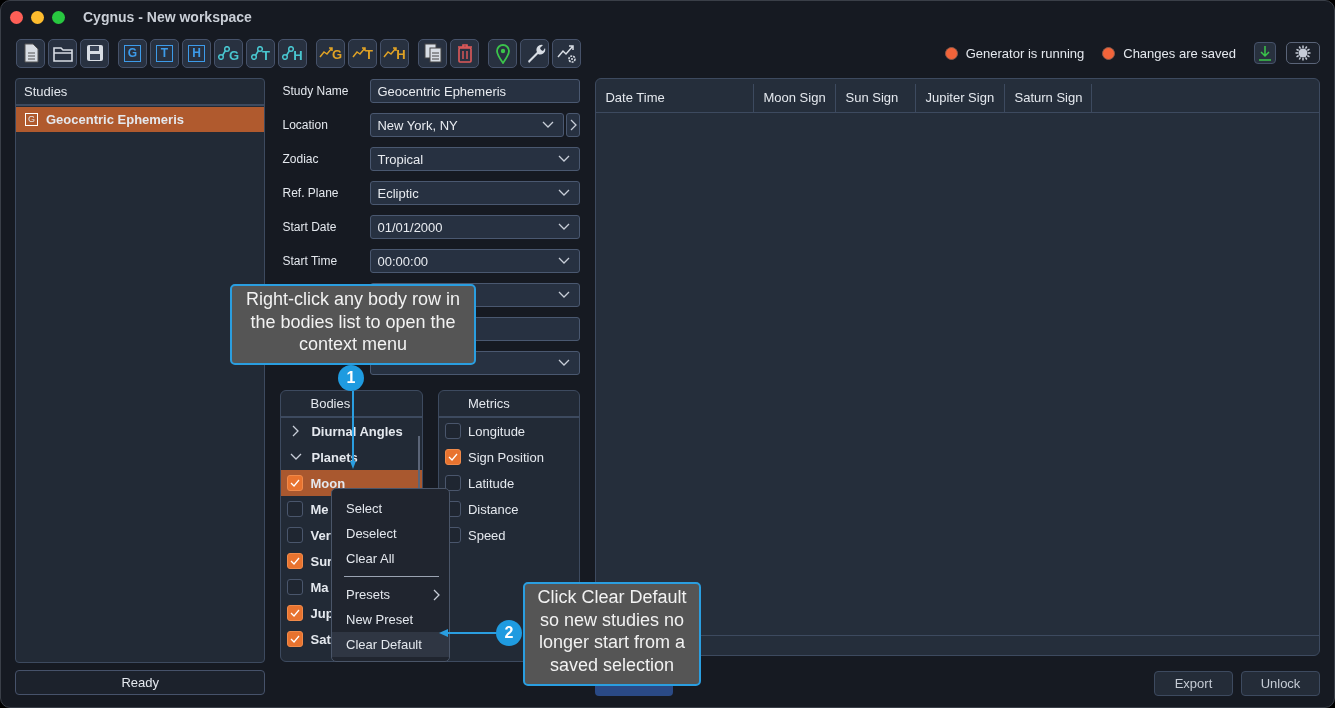 This screenshot has width=1335, height=708. I want to click on step-number: 1, so click(351, 378).